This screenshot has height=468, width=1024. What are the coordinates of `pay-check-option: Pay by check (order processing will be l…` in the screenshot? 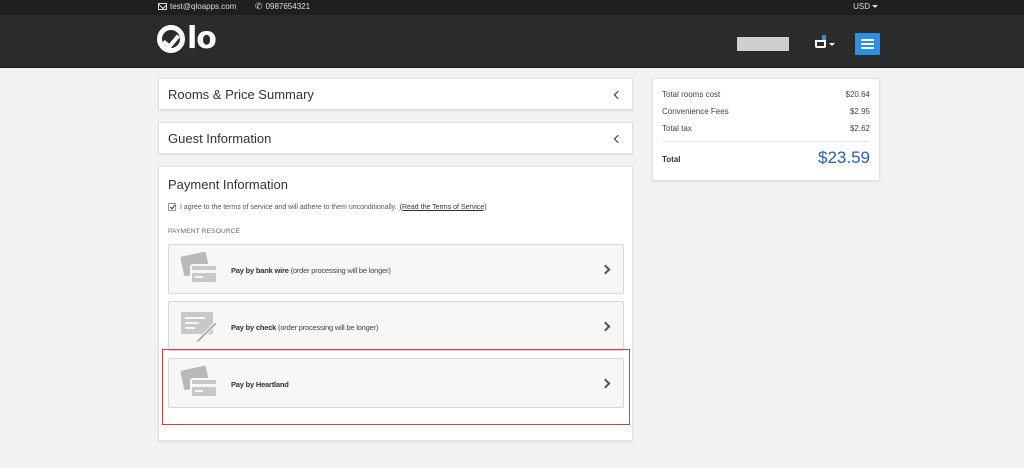 It's located at (396, 326).